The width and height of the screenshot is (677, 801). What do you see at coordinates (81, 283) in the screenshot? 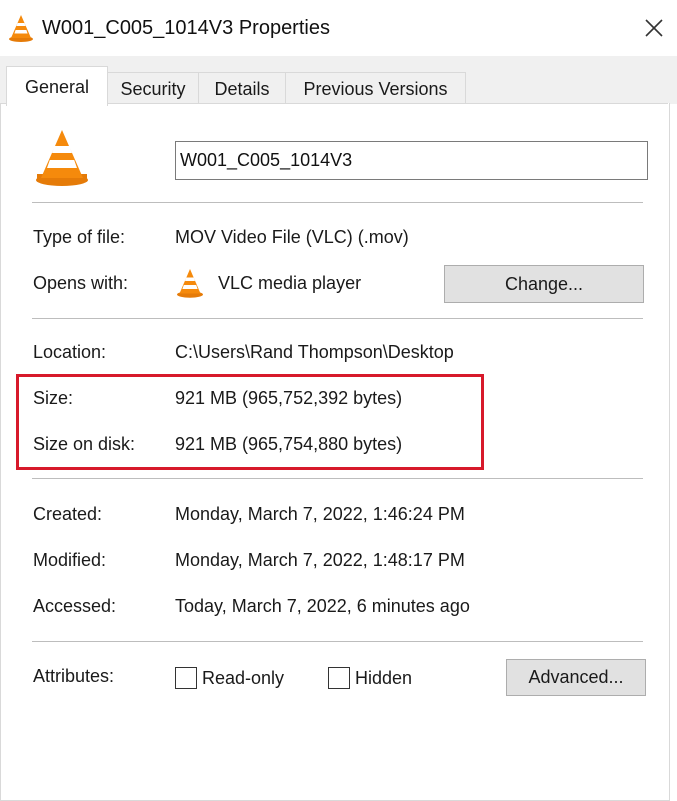
I see `opens-with-label: Opens with:` at bounding box center [81, 283].